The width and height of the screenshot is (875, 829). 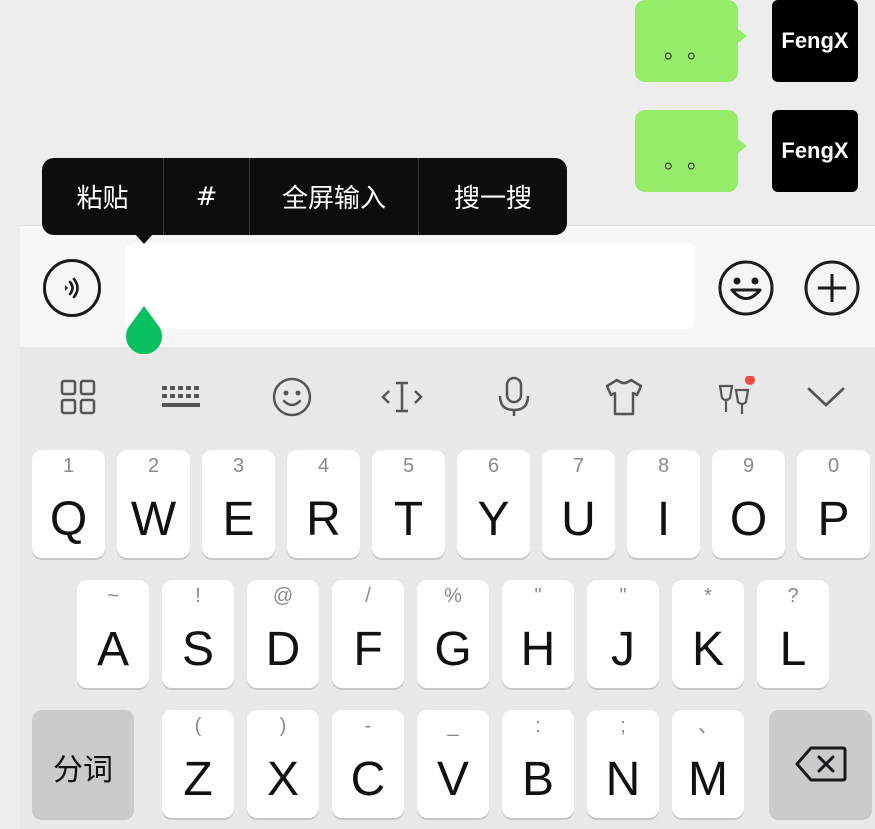 What do you see at coordinates (144, 330) in the screenshot?
I see `cursor-handle` at bounding box center [144, 330].